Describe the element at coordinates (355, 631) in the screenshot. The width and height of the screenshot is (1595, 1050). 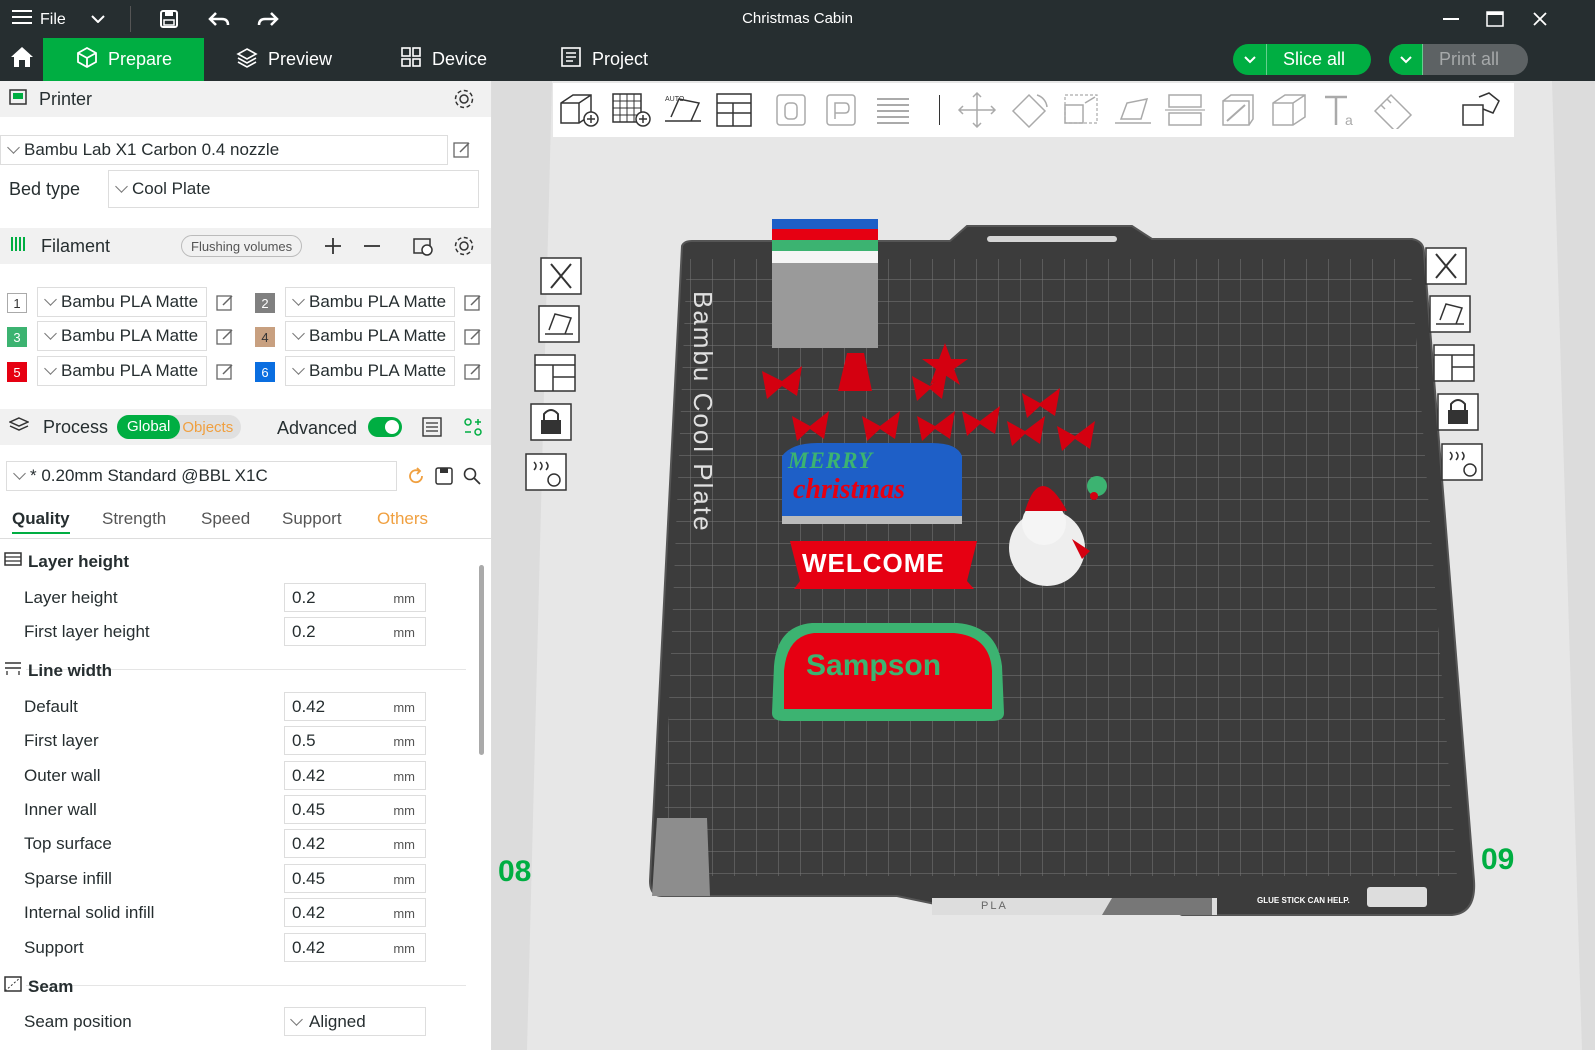
I see `first-layer-height-input: 0.2 mm` at that location.